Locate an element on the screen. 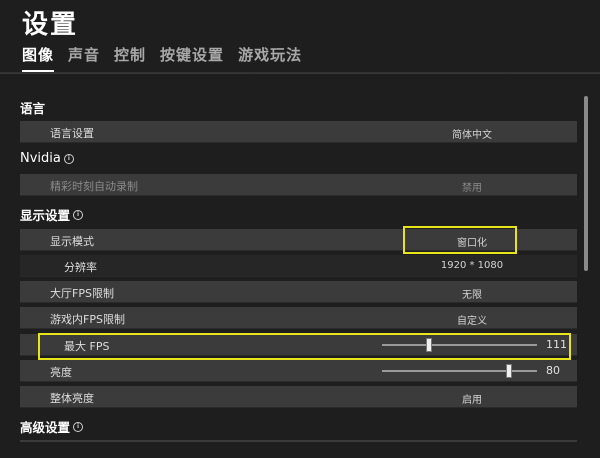  section-display-title: 显示设置 i is located at coordinates (52, 214).